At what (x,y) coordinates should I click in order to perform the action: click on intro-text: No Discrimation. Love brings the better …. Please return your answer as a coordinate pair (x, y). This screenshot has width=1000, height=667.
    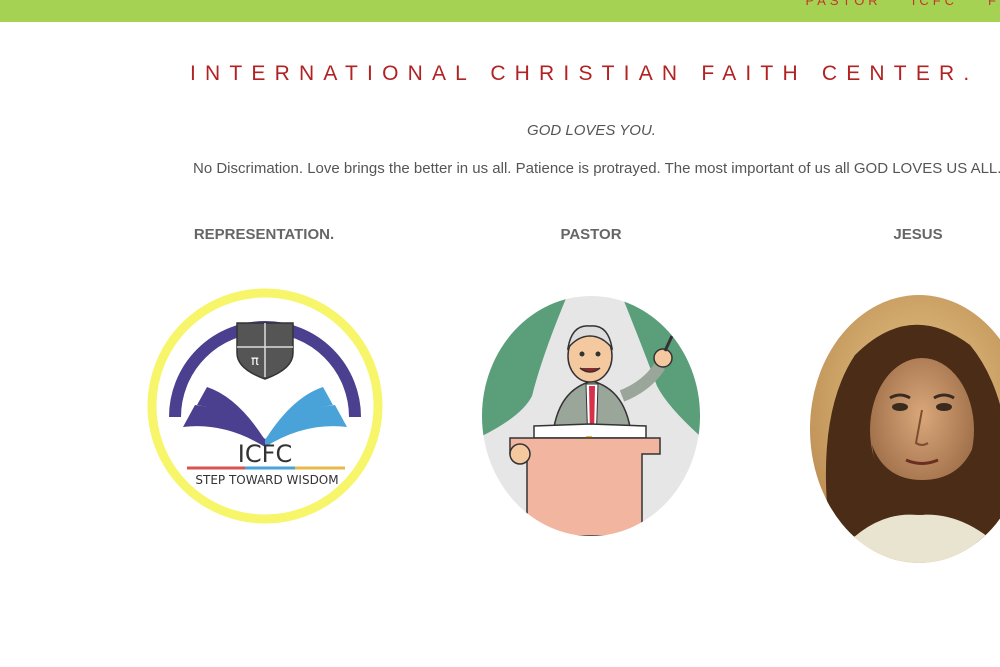
    Looking at the image, I should click on (596, 168).